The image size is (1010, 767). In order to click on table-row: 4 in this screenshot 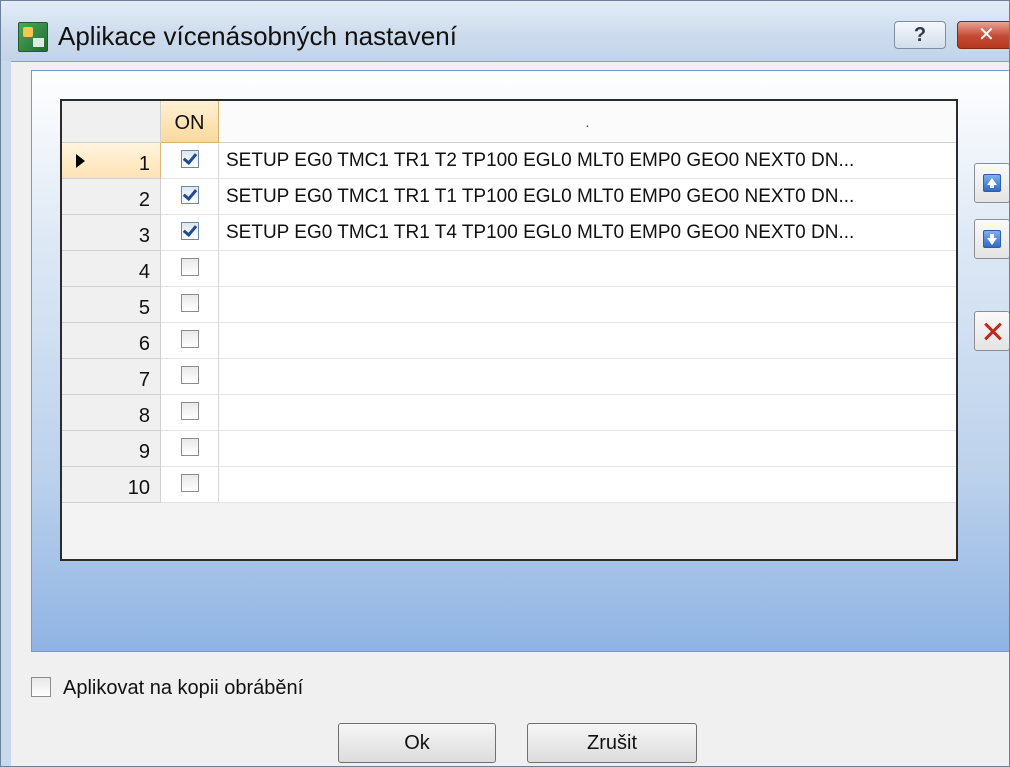, I will do `click(509, 269)`.